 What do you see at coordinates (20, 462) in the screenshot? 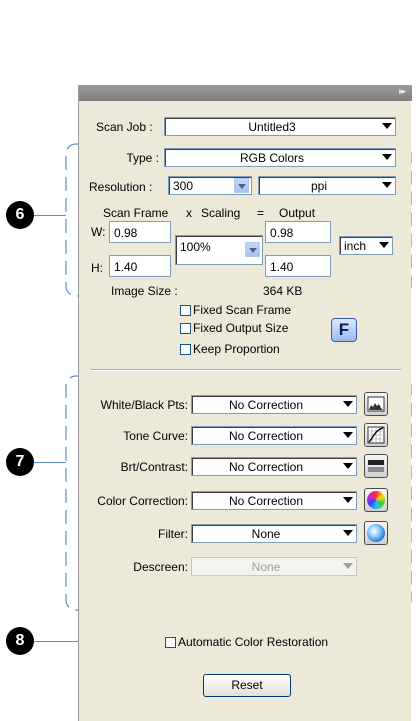
I see `callout-7: 7` at bounding box center [20, 462].